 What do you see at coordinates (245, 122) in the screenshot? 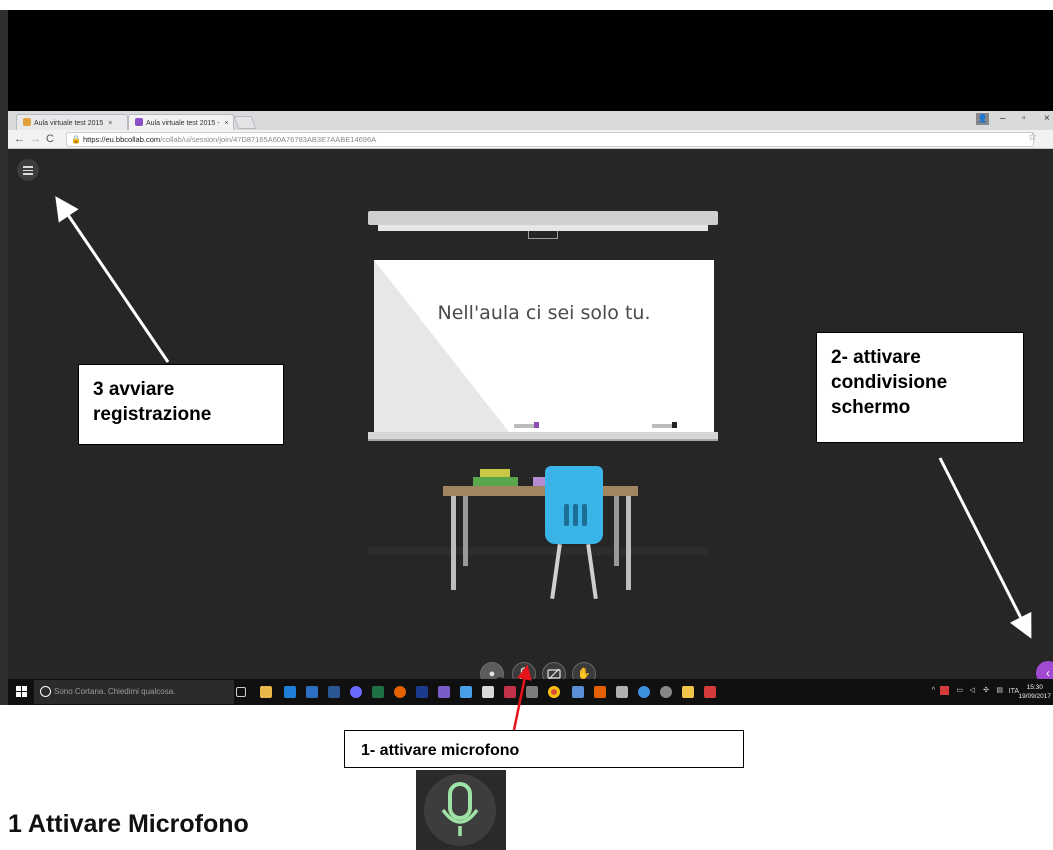
I see `new-tab-button` at bounding box center [245, 122].